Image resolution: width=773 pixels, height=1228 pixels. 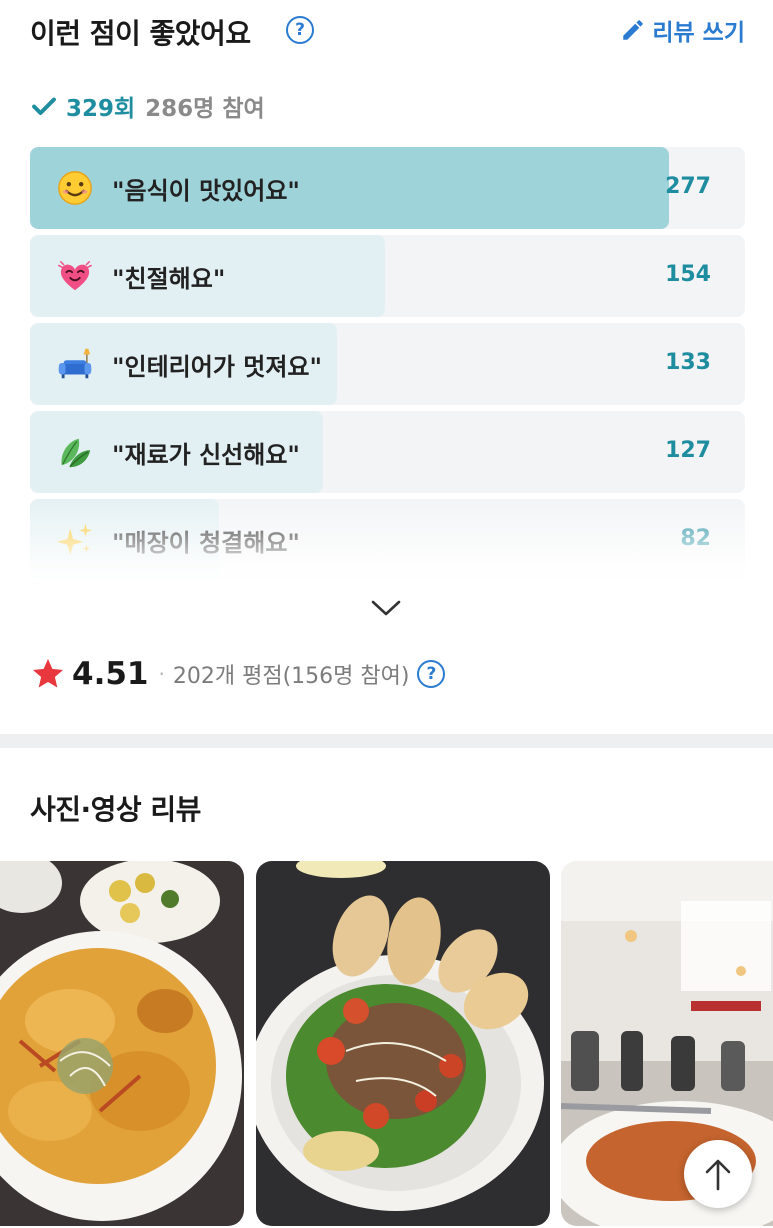 I want to click on leaf-icon, so click(x=76, y=453).